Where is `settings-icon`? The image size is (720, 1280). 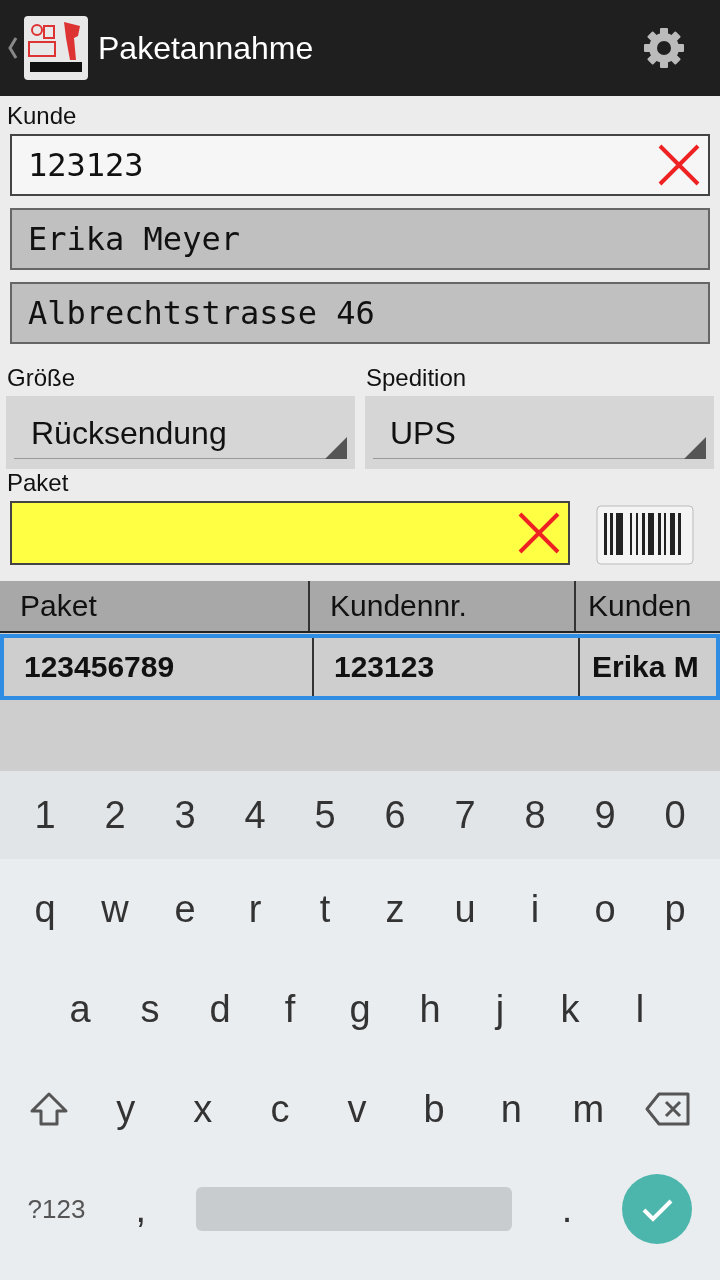
settings-icon is located at coordinates (664, 48).